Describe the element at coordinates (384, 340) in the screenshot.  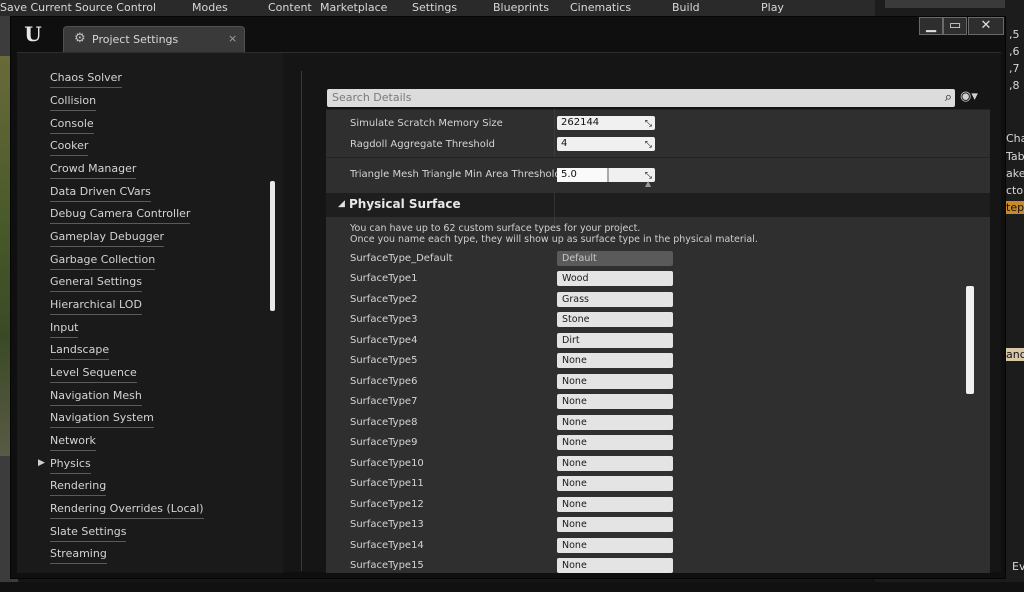
I see `surface-label: SurfaceType4` at that location.